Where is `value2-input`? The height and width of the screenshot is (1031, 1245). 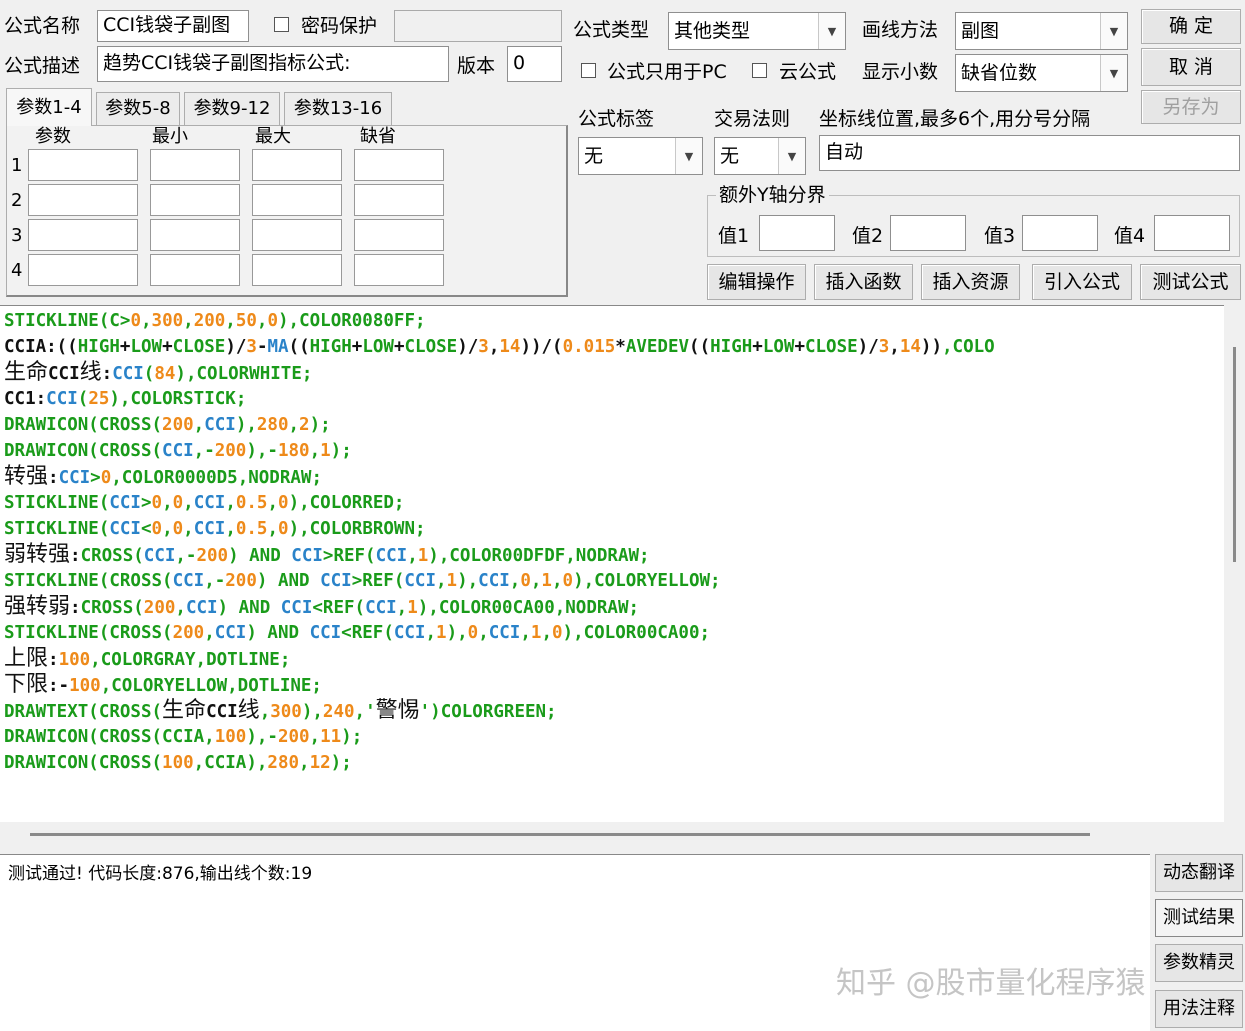 value2-input is located at coordinates (928, 233).